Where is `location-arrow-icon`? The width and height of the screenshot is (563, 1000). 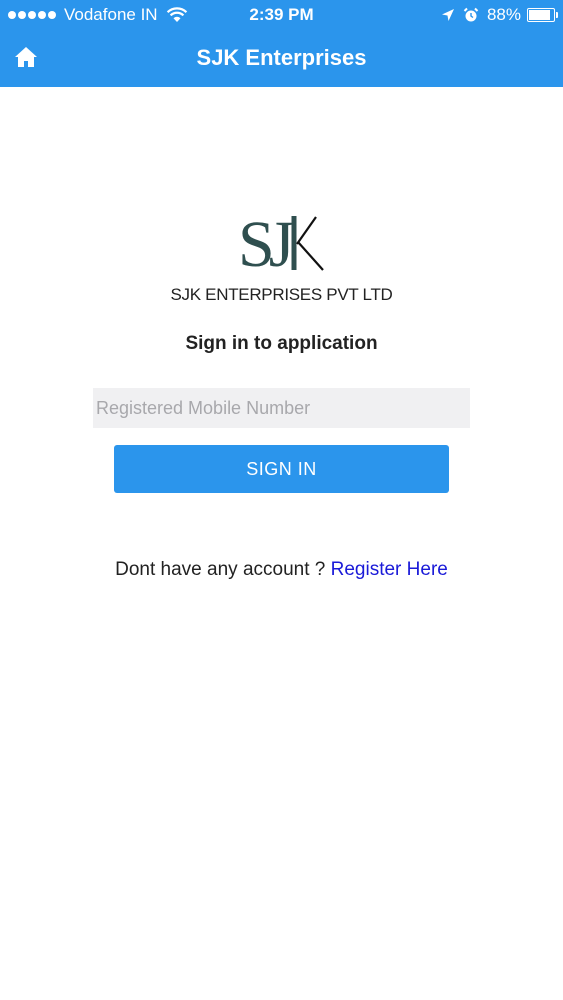 location-arrow-icon is located at coordinates (447, 15).